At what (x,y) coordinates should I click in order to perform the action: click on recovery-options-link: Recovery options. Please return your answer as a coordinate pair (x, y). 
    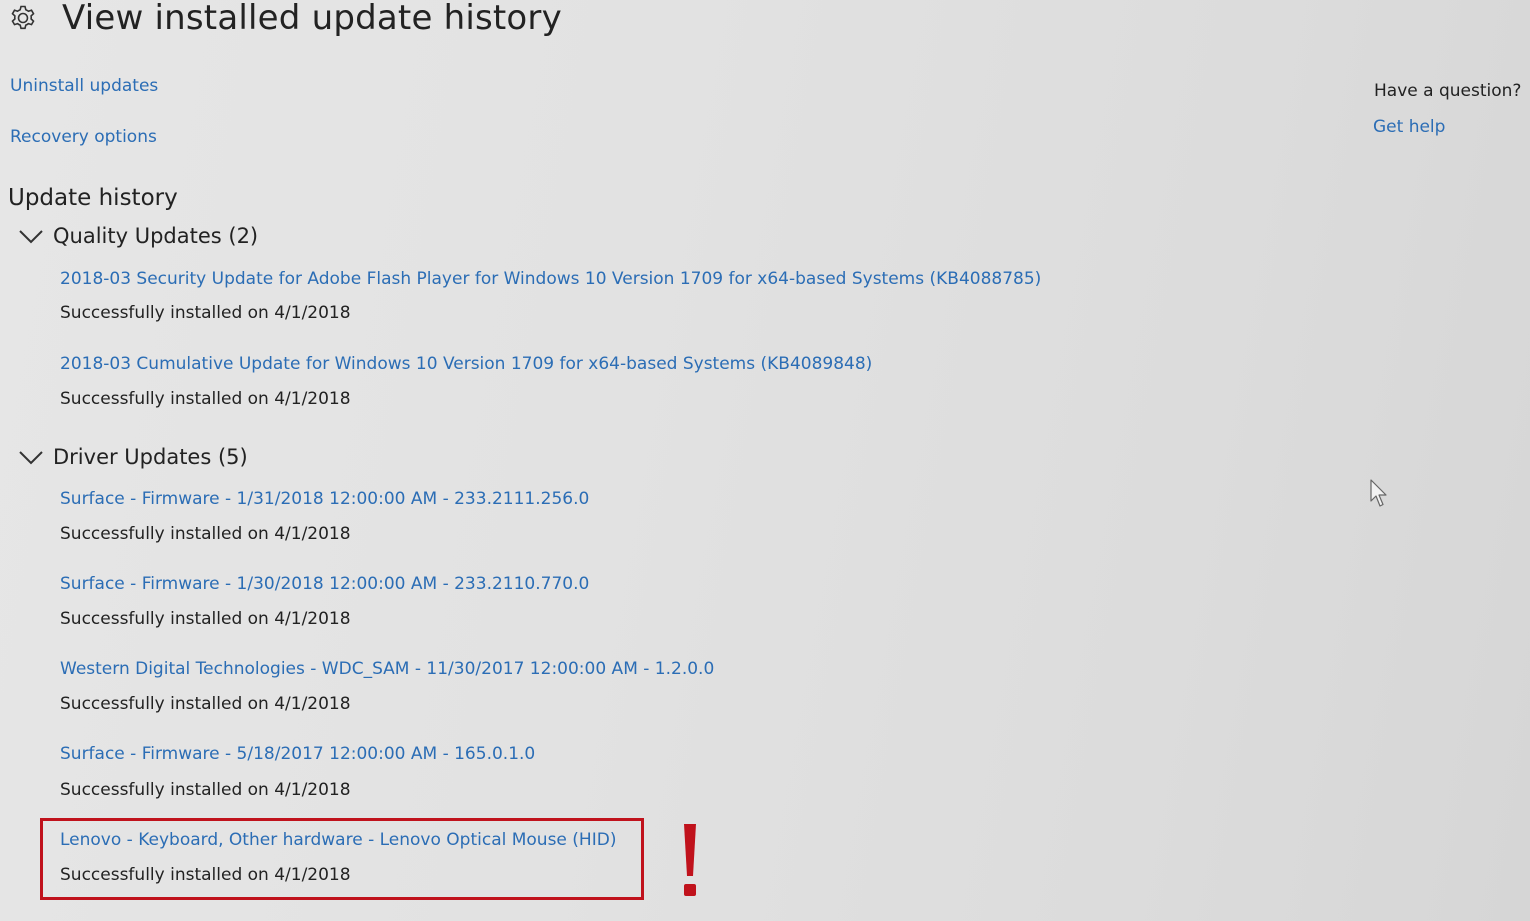
    Looking at the image, I should click on (83, 137).